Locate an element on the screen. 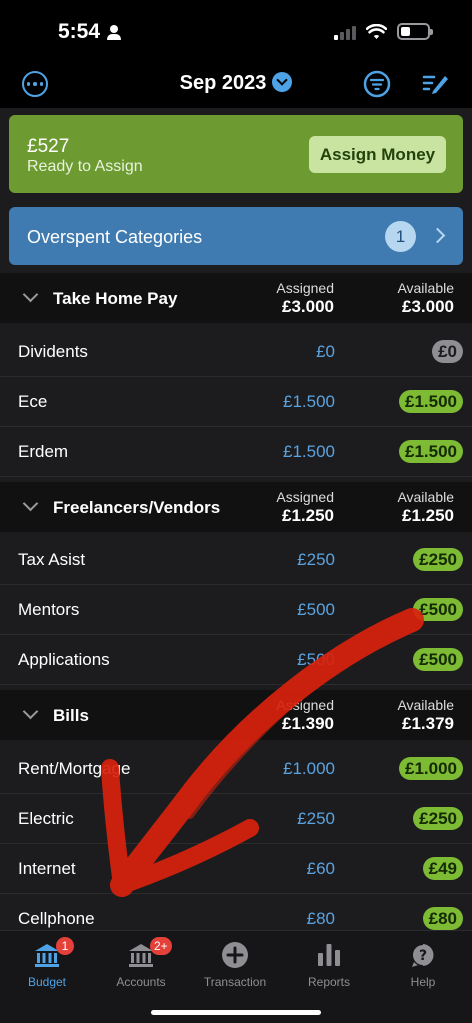 This screenshot has height=1023, width=472. available-total: £1.250 is located at coordinates (428, 515).